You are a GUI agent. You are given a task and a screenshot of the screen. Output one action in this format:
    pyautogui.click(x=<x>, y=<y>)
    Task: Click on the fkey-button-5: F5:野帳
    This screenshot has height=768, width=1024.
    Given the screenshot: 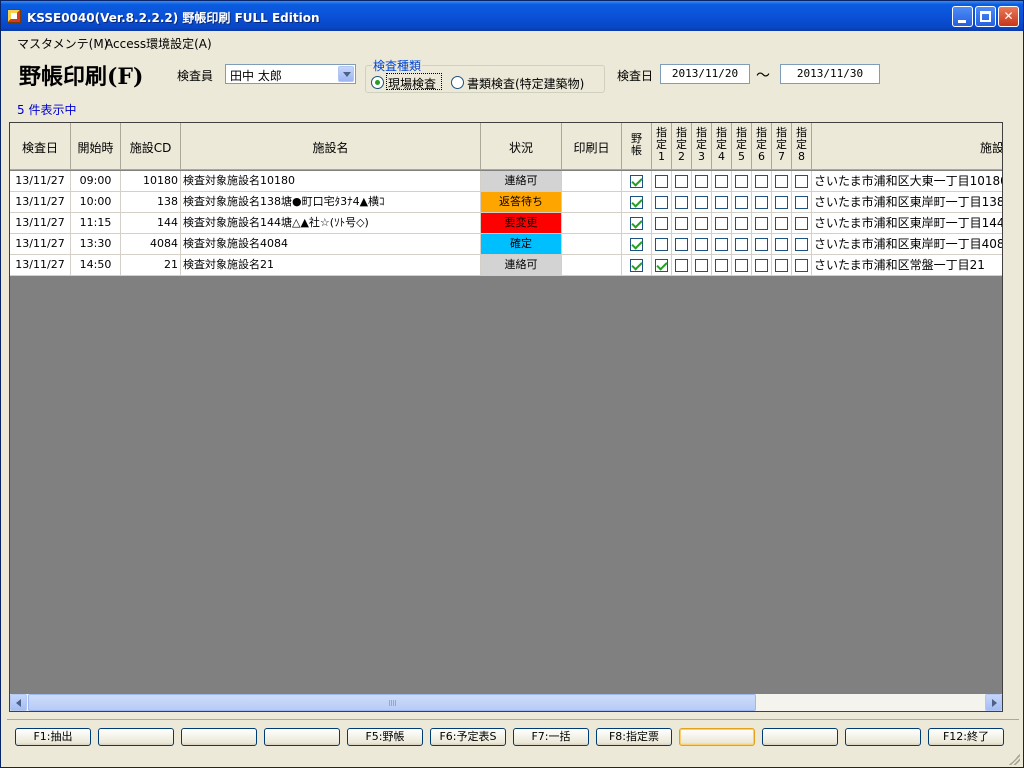 What is the action you would take?
    pyautogui.click(x=385, y=737)
    